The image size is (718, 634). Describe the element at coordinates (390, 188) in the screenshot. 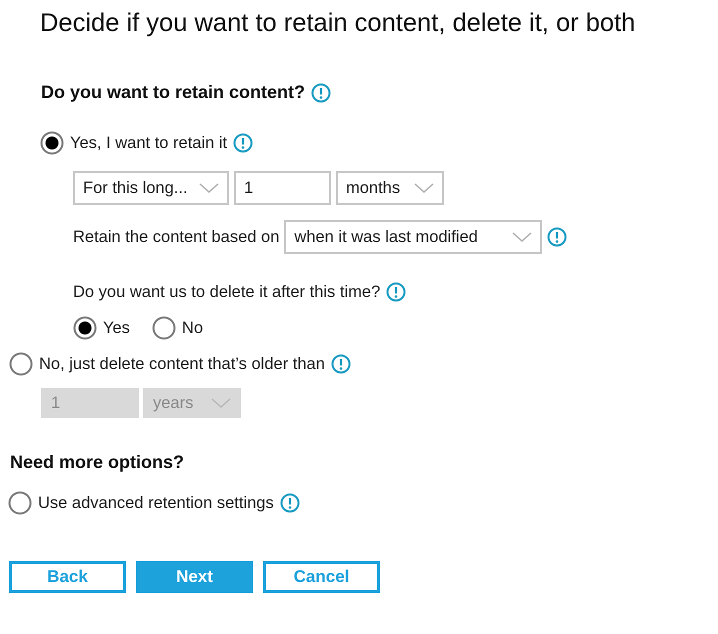

I see `unit-dropdown: months` at that location.